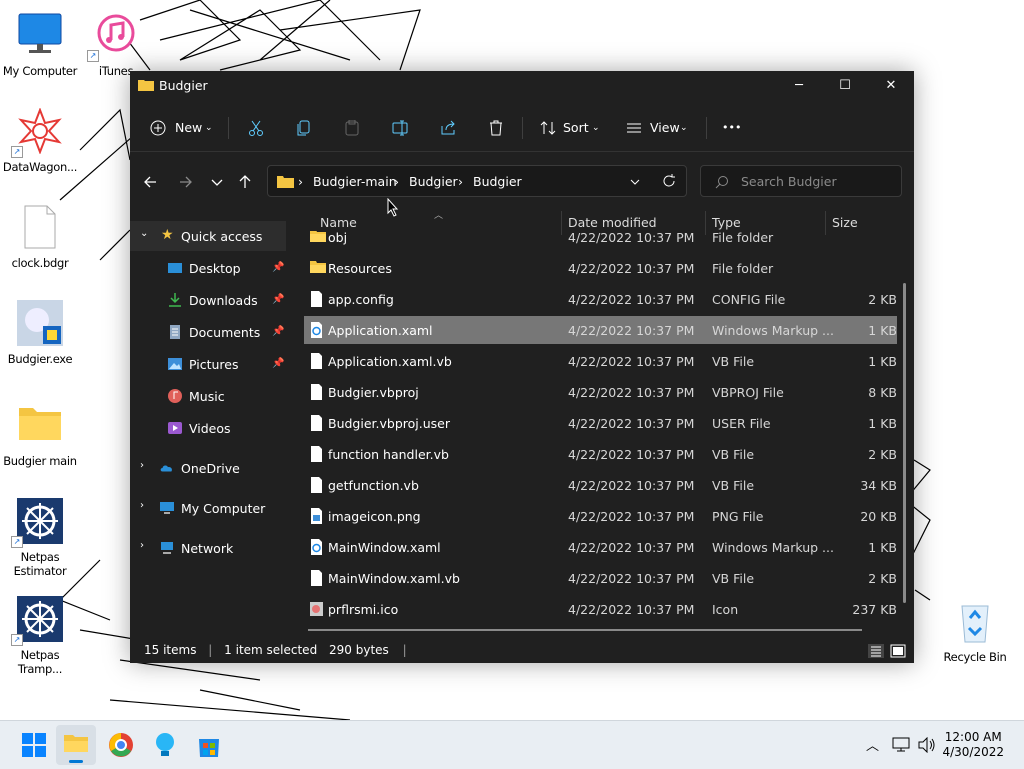 This screenshot has height=769, width=1024. Describe the element at coordinates (40, 435) in the screenshot. I see `desktop-icon-budgier-main: Budgier main` at that location.